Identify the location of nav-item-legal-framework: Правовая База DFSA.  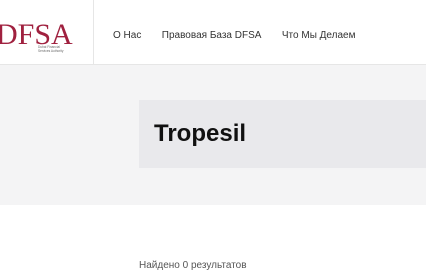
(212, 36).